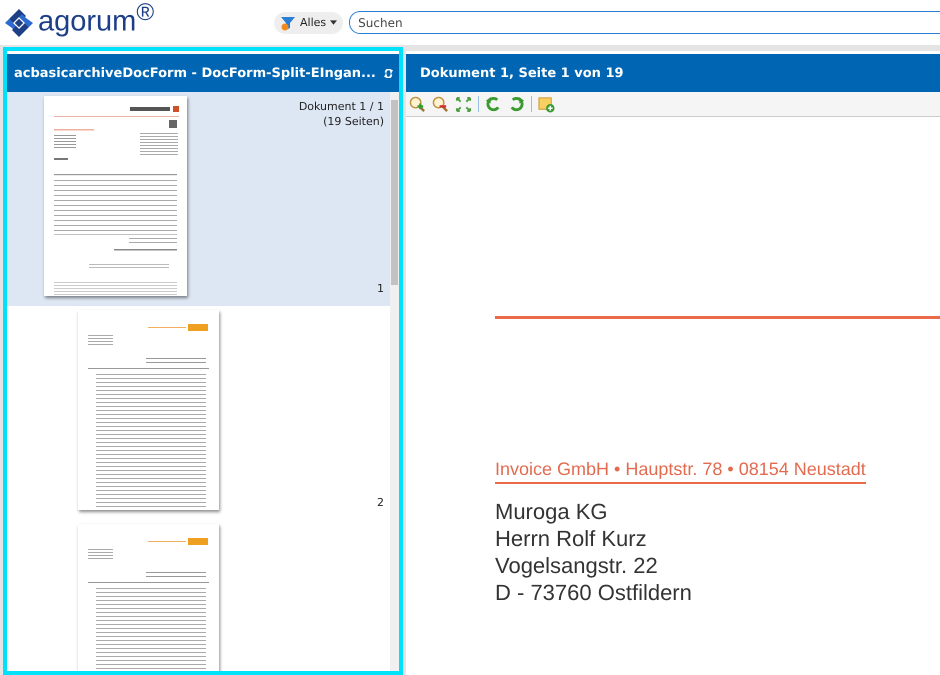 The image size is (940, 675). Describe the element at coordinates (97, 19) in the screenshot. I see `logo-text: agorum$^{®}$` at that location.